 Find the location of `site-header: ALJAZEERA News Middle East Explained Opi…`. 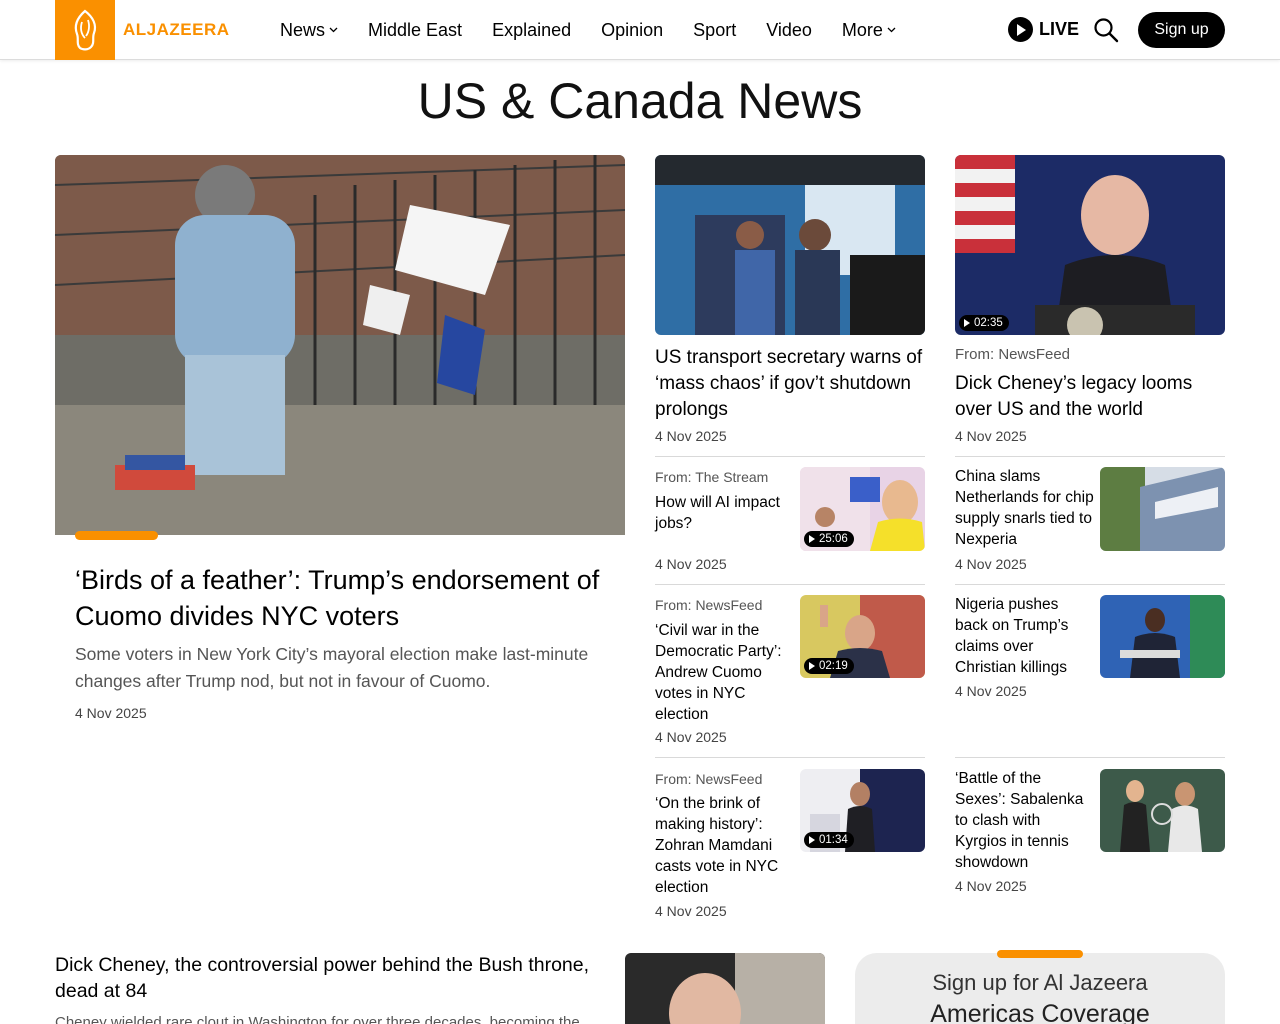

site-header: ALJAZEERA News Middle East Explained Opi… is located at coordinates (640, 30).